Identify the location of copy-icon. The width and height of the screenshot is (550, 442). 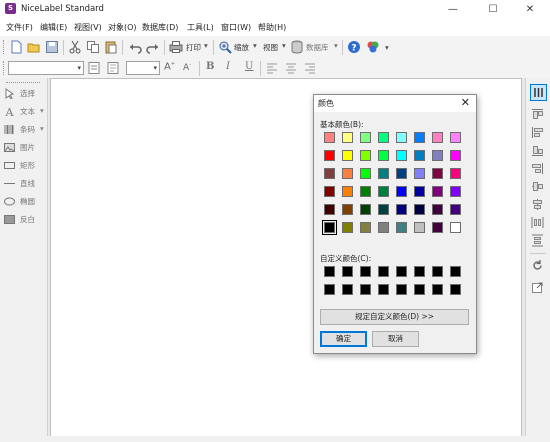
(93, 47).